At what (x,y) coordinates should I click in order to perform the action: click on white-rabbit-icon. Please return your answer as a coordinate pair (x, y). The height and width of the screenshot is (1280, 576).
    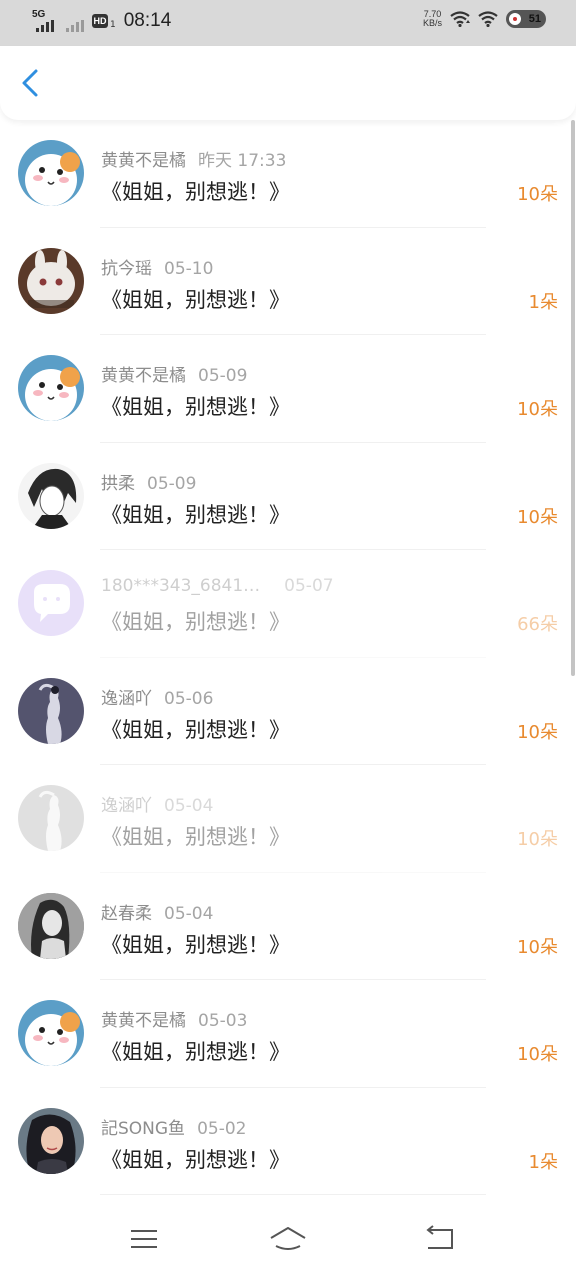
    Looking at the image, I should click on (51, 280).